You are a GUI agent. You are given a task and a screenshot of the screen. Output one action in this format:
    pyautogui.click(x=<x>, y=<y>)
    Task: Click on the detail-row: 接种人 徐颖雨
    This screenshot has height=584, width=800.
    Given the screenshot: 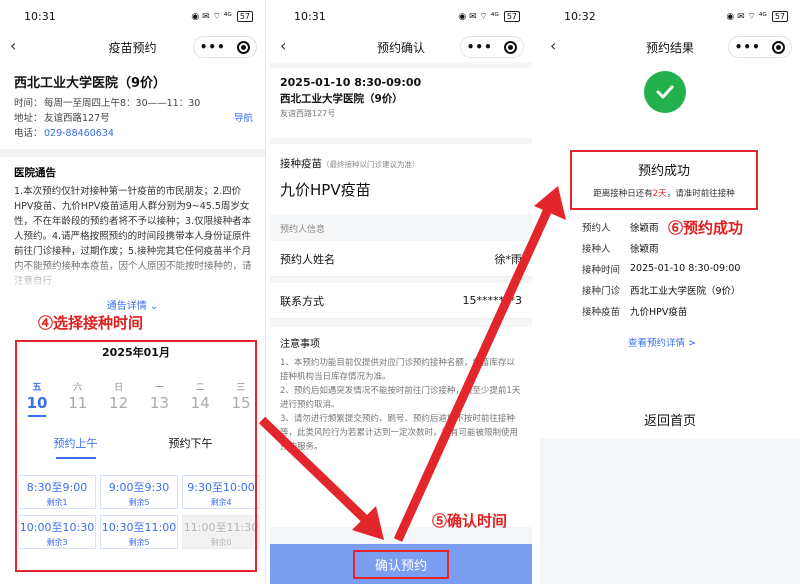 What is the action you would take?
    pyautogui.click(x=691, y=247)
    